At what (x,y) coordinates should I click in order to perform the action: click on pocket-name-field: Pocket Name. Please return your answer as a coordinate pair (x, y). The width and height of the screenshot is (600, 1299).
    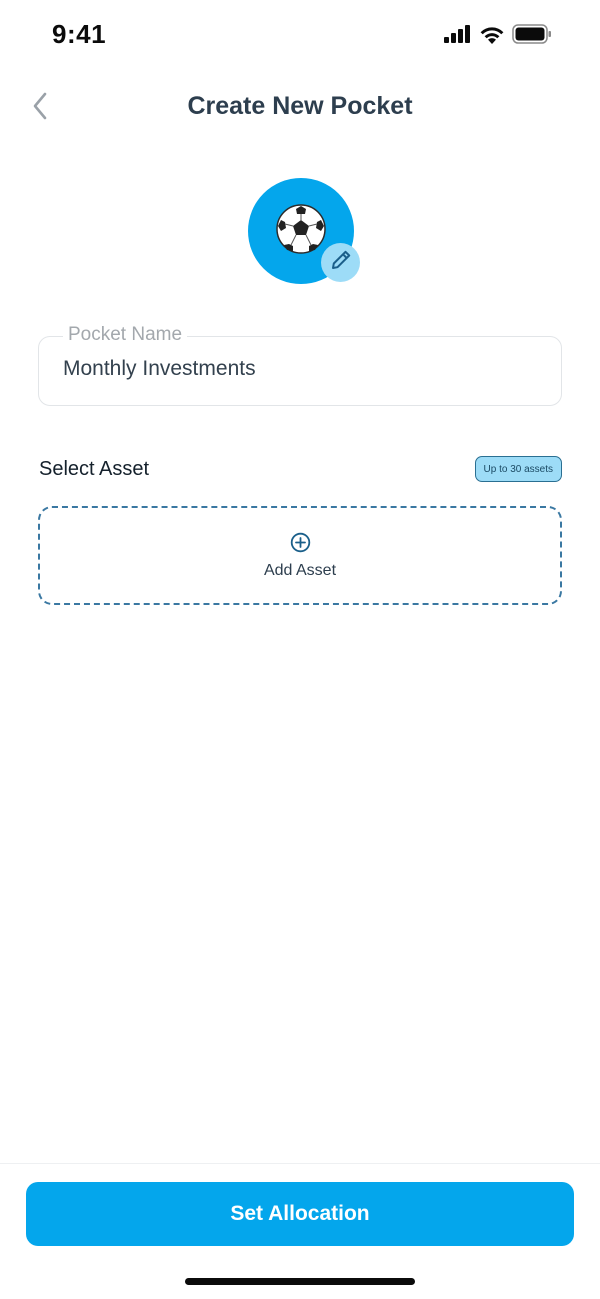
    Looking at the image, I should click on (300, 365).